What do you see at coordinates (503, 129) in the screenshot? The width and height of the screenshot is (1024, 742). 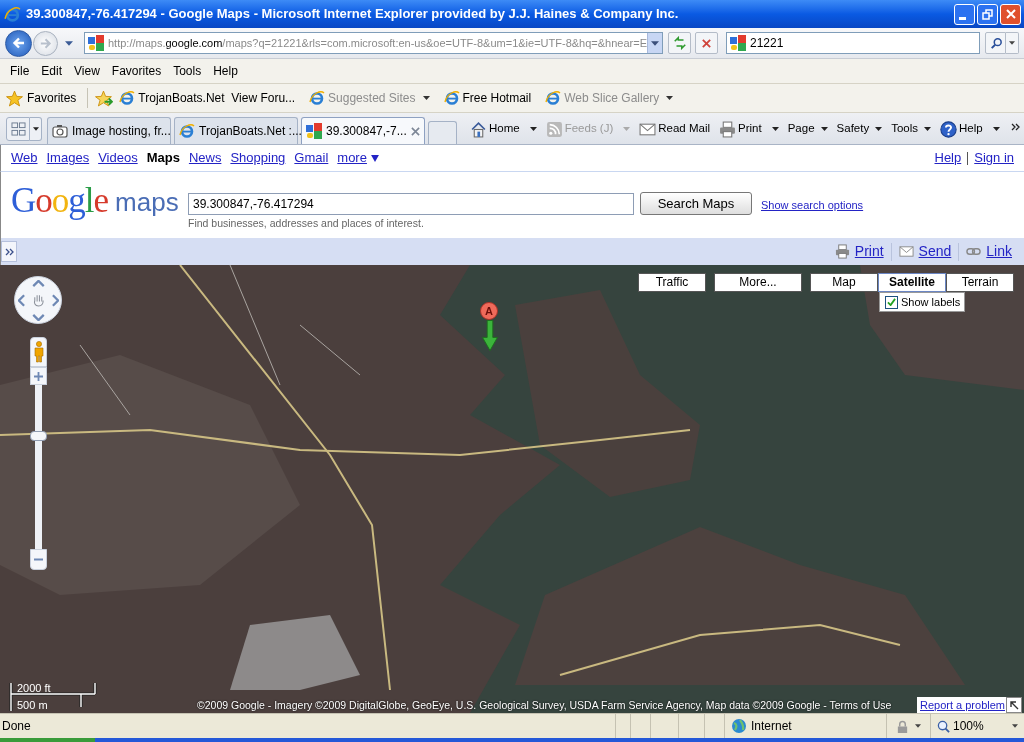 I see `command-button: Home` at bounding box center [503, 129].